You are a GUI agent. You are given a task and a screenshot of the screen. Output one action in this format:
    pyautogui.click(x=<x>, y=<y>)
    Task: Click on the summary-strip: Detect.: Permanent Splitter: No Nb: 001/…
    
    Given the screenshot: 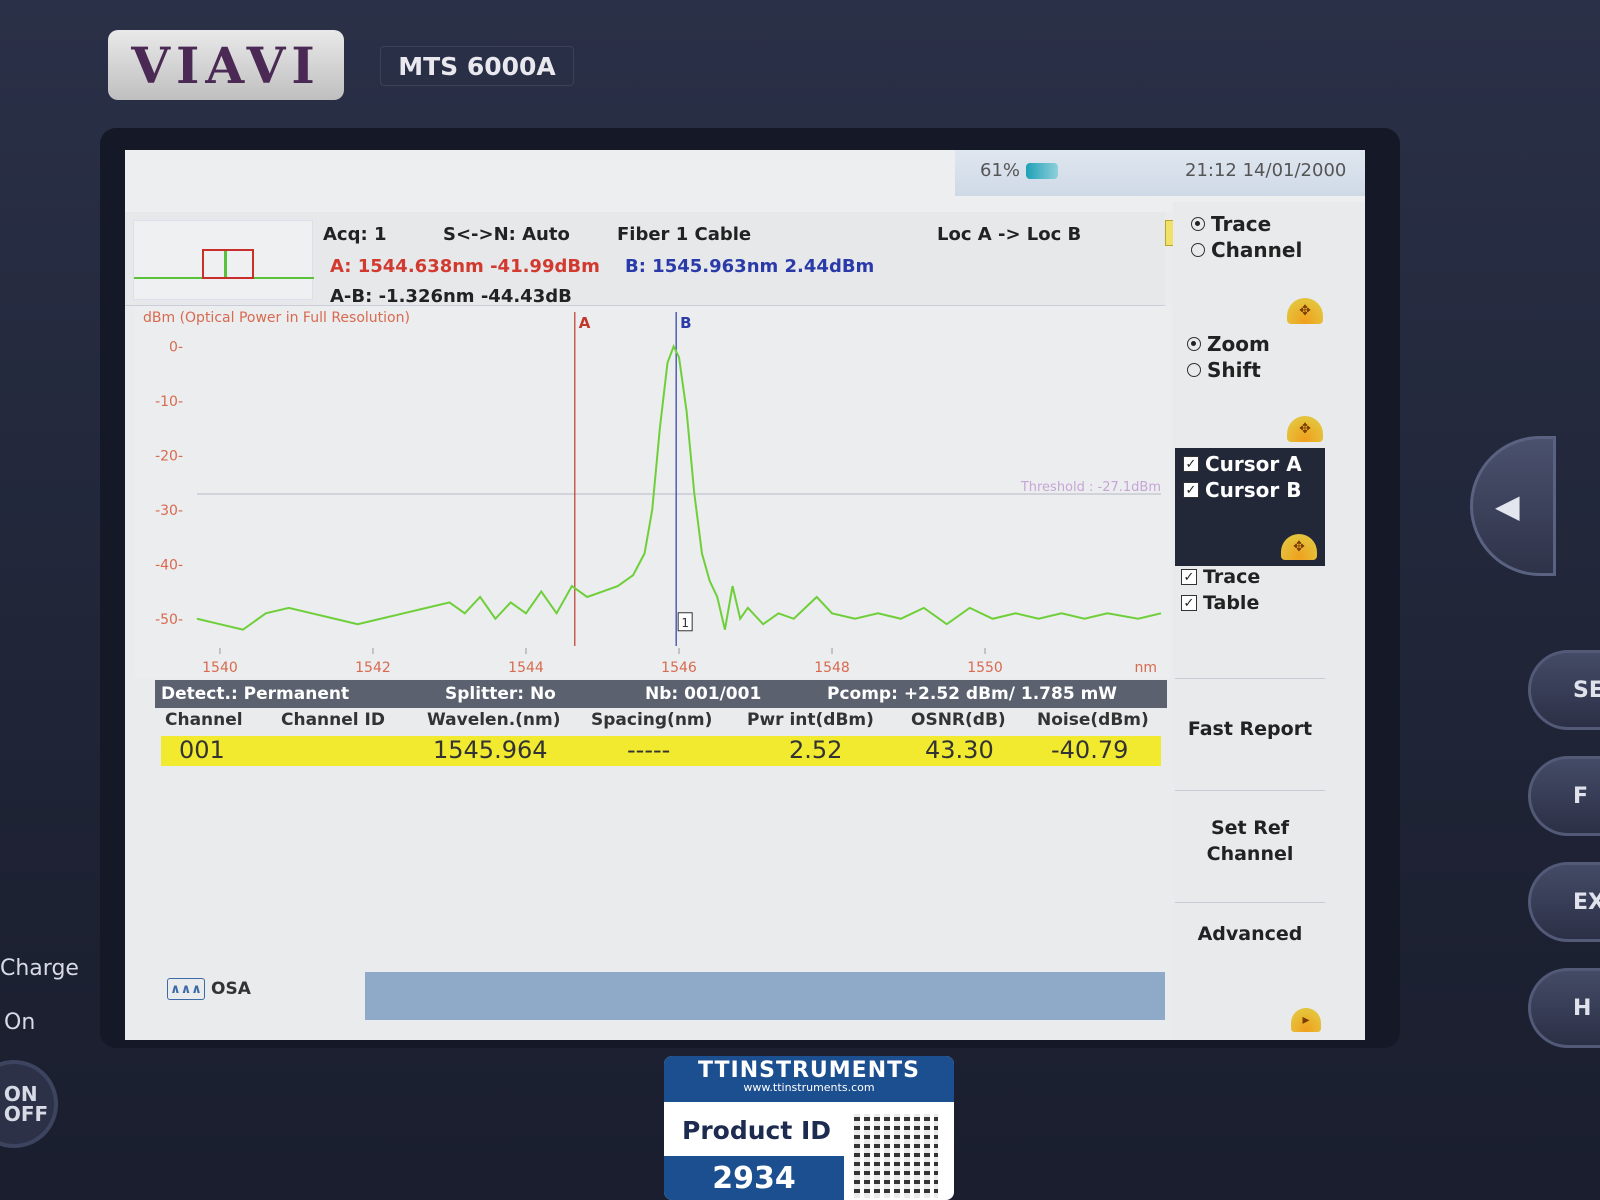 What is the action you would take?
    pyautogui.click(x=661, y=694)
    